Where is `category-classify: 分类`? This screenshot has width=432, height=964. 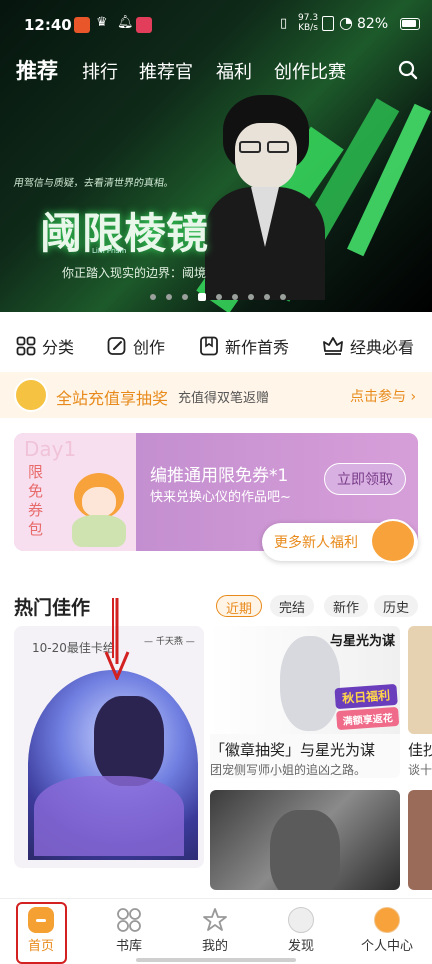 category-classify: 分类 is located at coordinates (45, 346).